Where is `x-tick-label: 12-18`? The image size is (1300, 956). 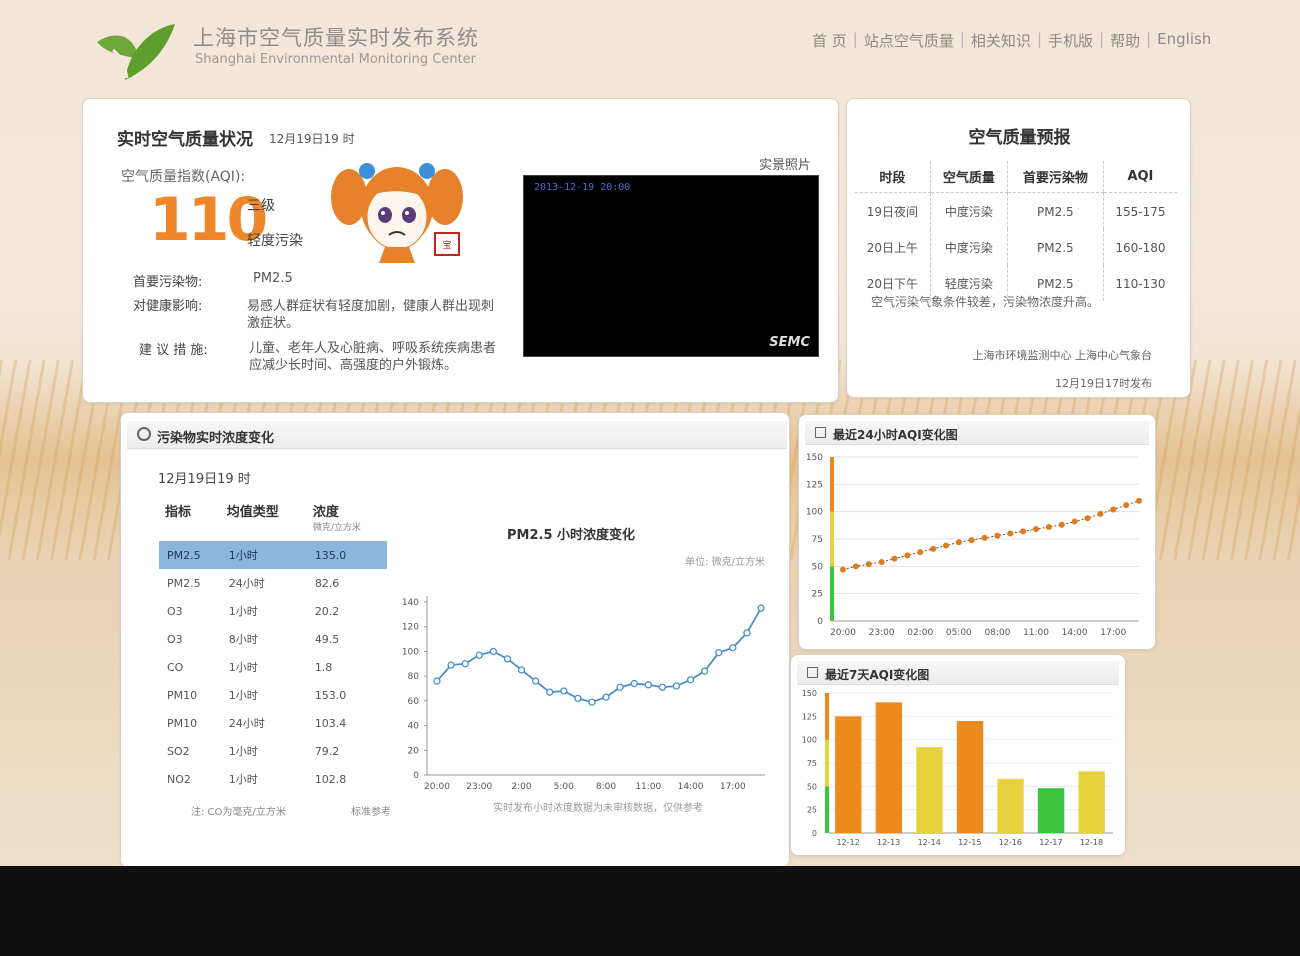 x-tick-label: 12-18 is located at coordinates (1091, 842).